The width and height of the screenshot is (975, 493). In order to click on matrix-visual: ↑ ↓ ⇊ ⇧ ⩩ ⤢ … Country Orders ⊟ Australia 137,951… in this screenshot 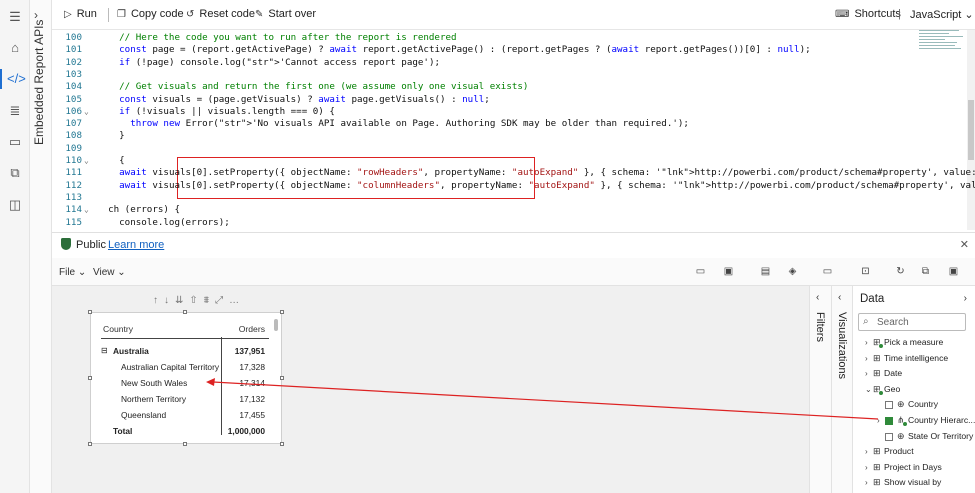, I will do `click(186, 370)`.